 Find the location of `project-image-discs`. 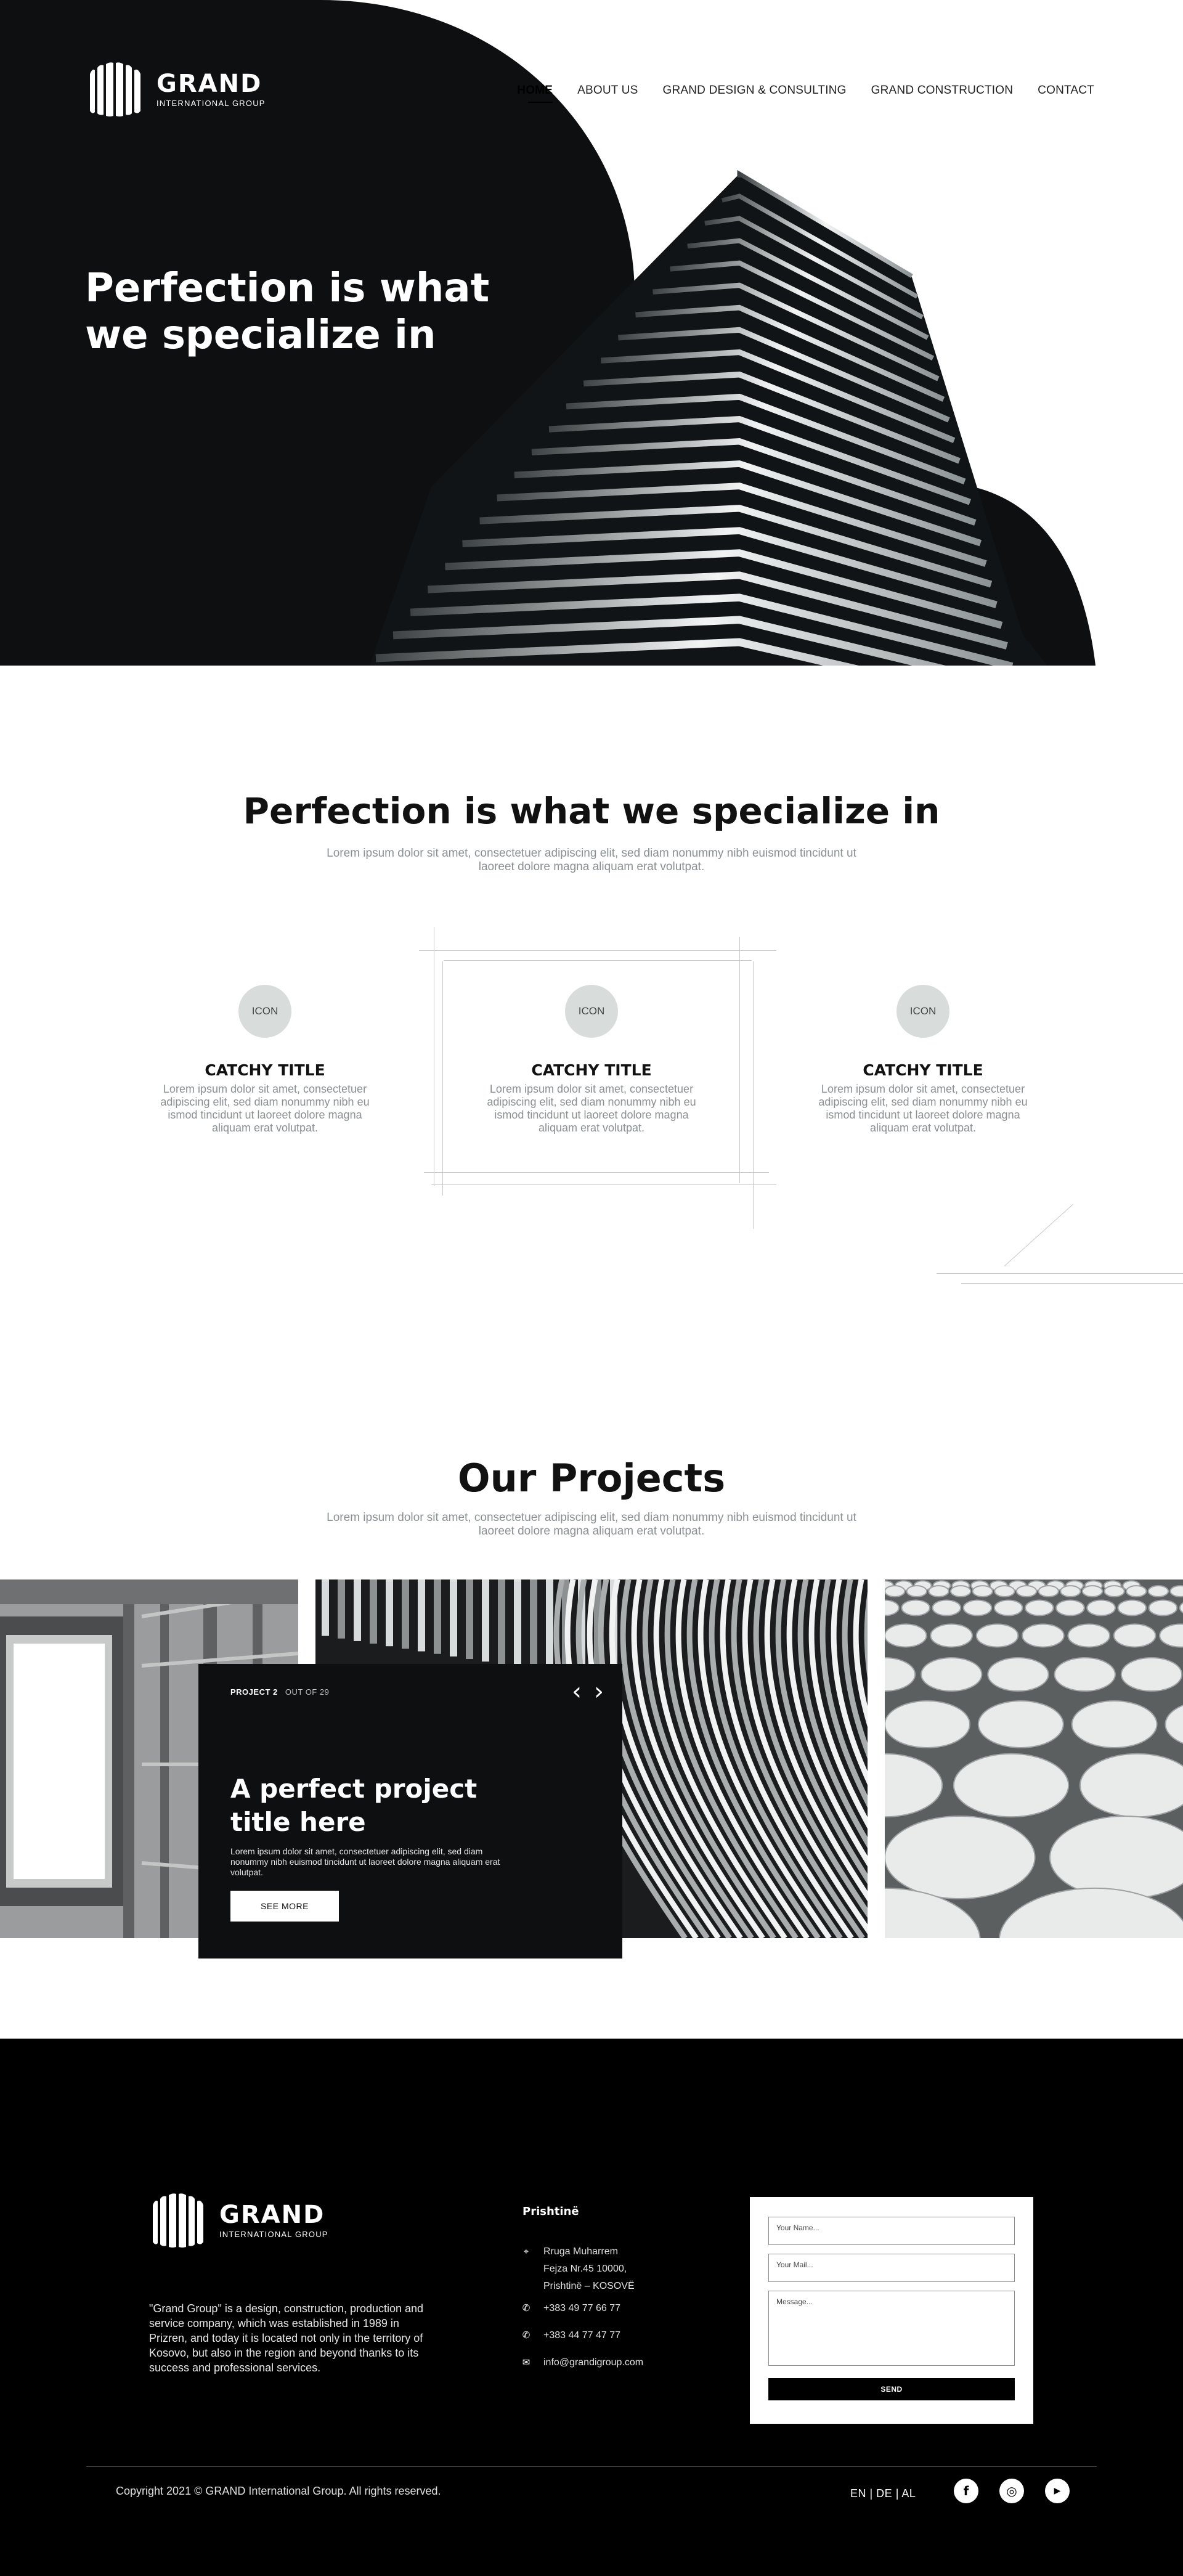

project-image-discs is located at coordinates (1034, 1759).